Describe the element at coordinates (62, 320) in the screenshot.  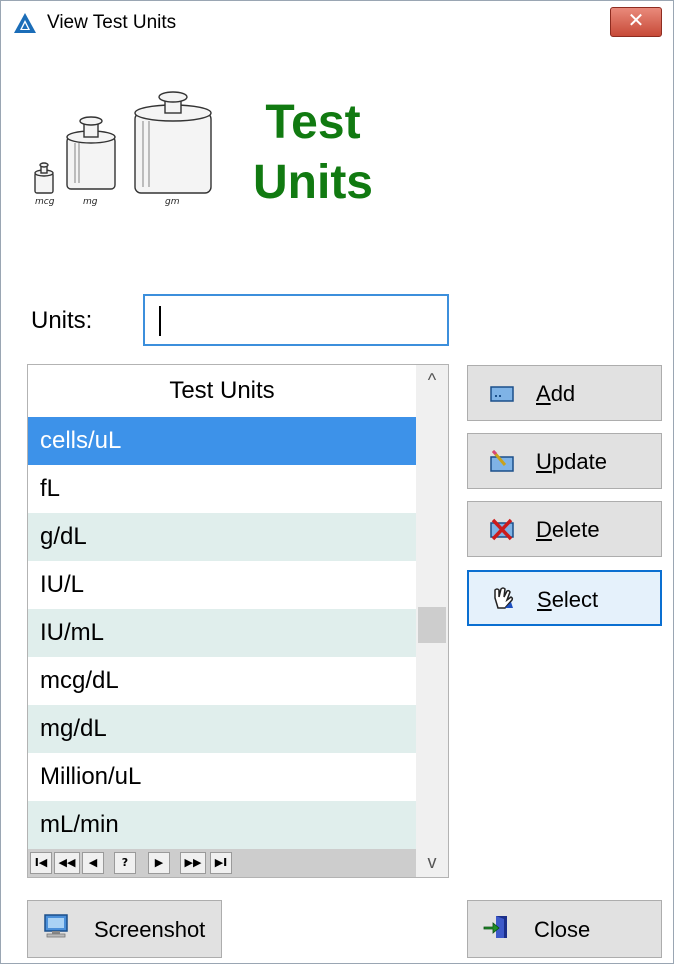
I see `units-label: Units:` at that location.